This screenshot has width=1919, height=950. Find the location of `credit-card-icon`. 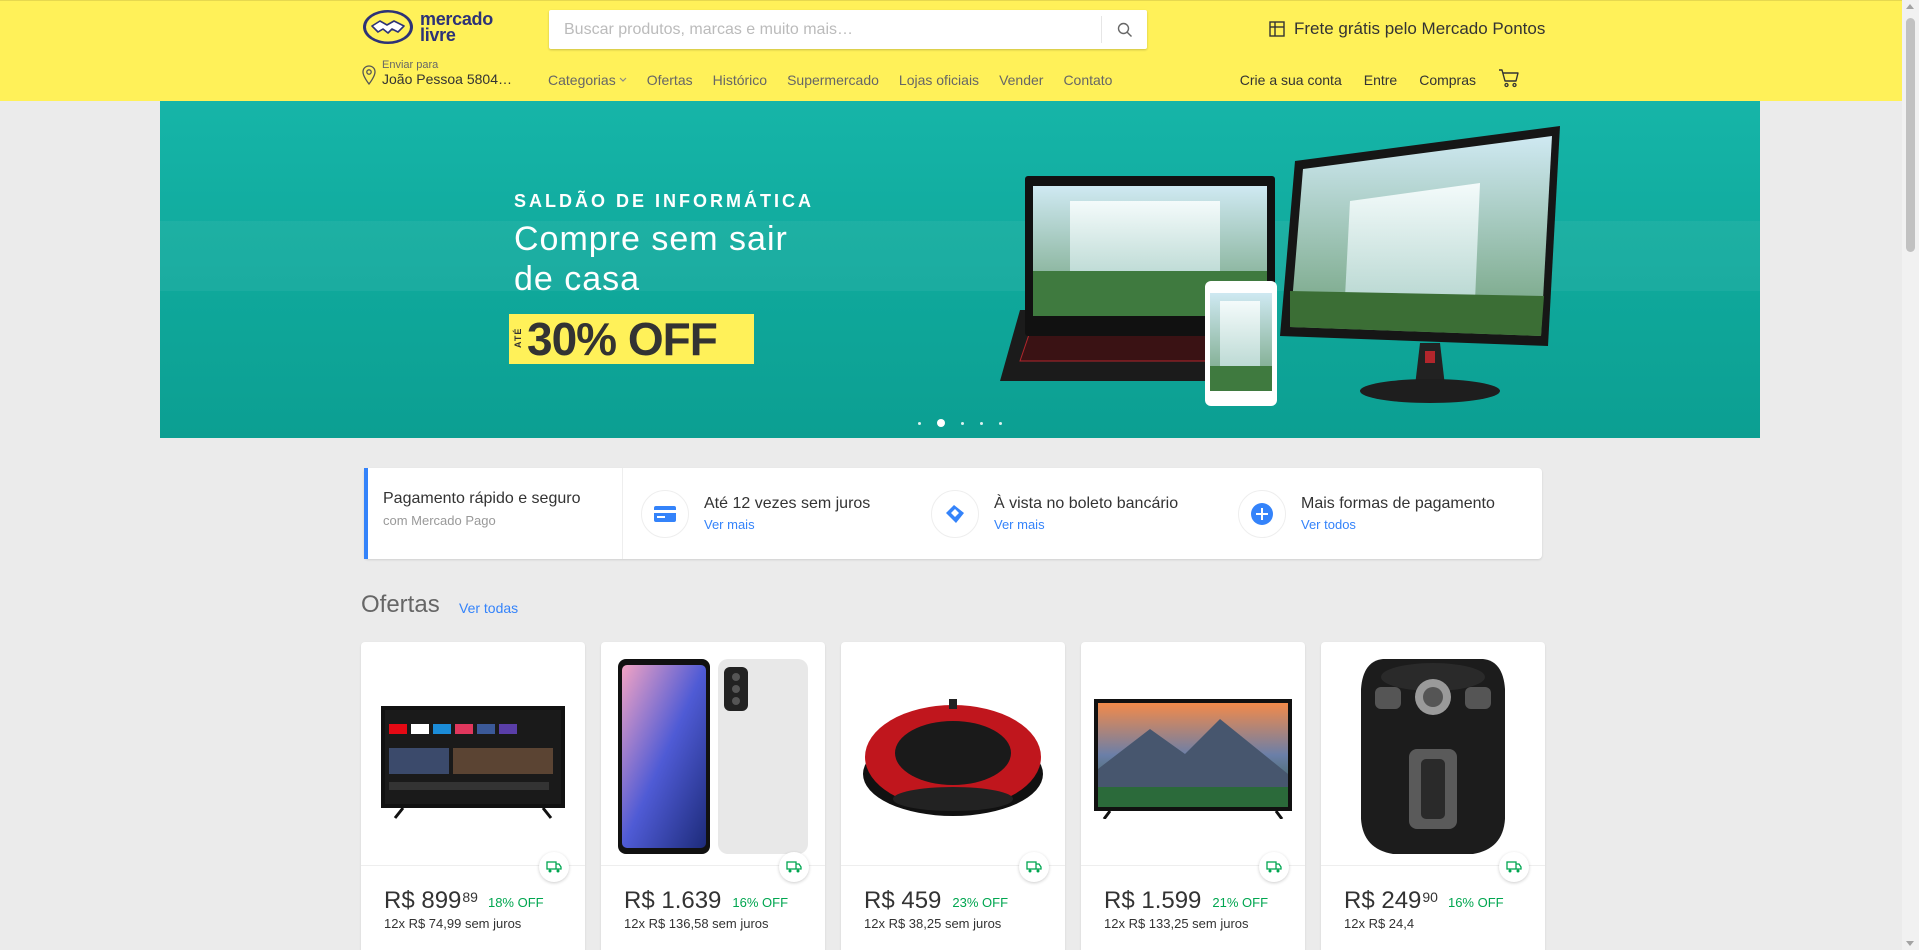

credit-card-icon is located at coordinates (665, 513).